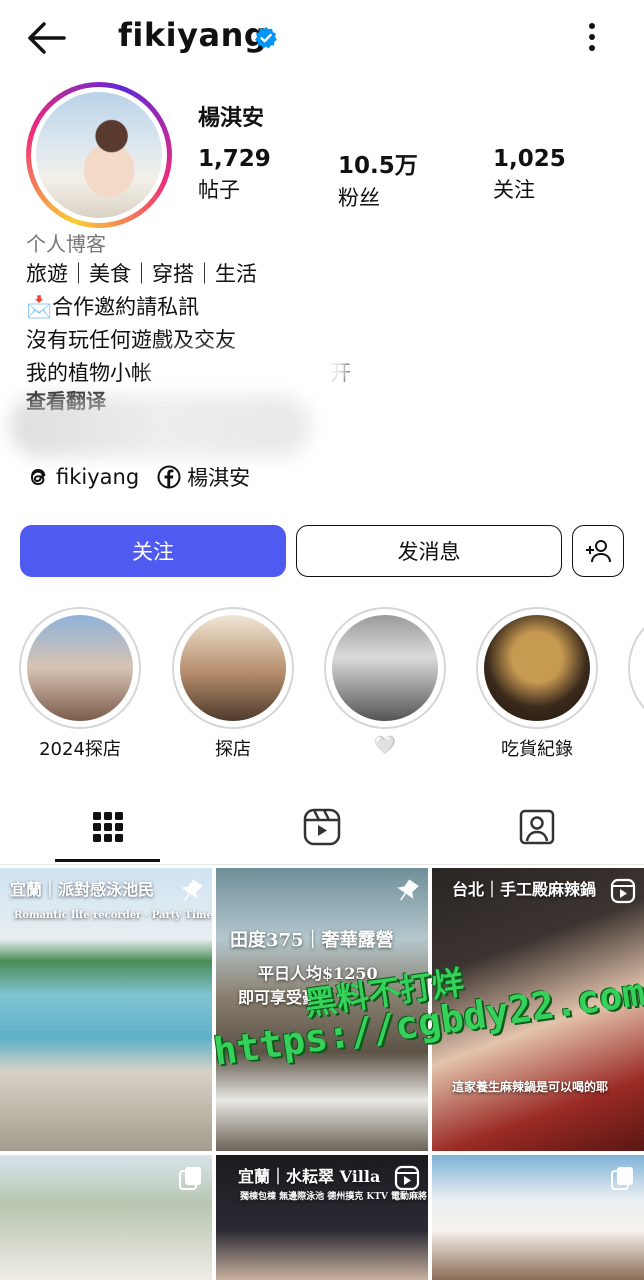 The image size is (644, 1280). What do you see at coordinates (113, 915) in the screenshot?
I see `post-overlay-sub: Romantic life recorder · Party Time` at bounding box center [113, 915].